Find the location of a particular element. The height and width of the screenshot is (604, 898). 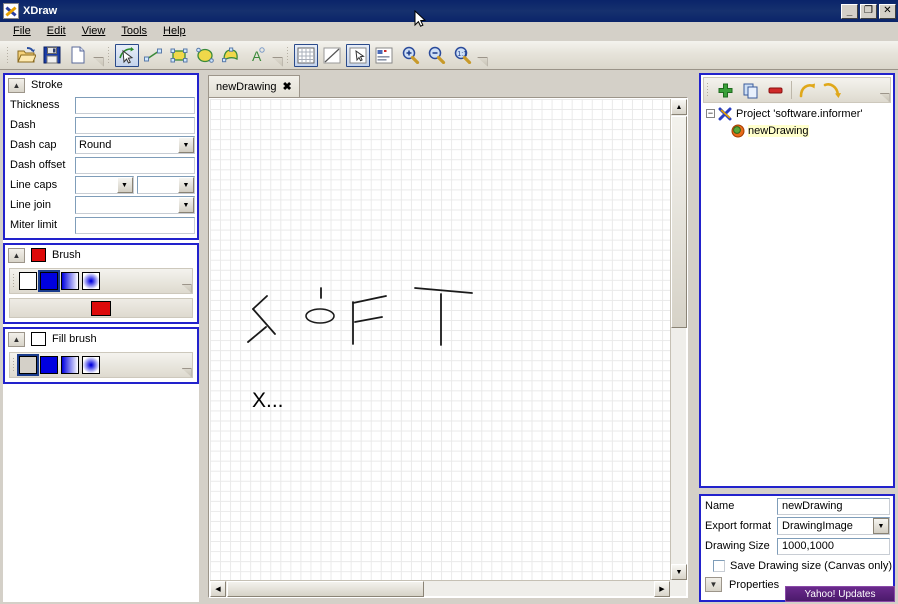

minimize-button: _ is located at coordinates (849, 11).